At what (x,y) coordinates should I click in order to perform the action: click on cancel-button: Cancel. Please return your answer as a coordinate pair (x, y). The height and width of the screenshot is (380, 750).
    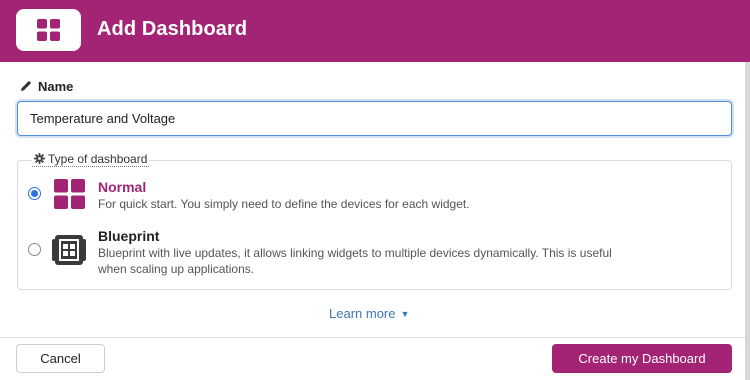
    Looking at the image, I should click on (60, 358).